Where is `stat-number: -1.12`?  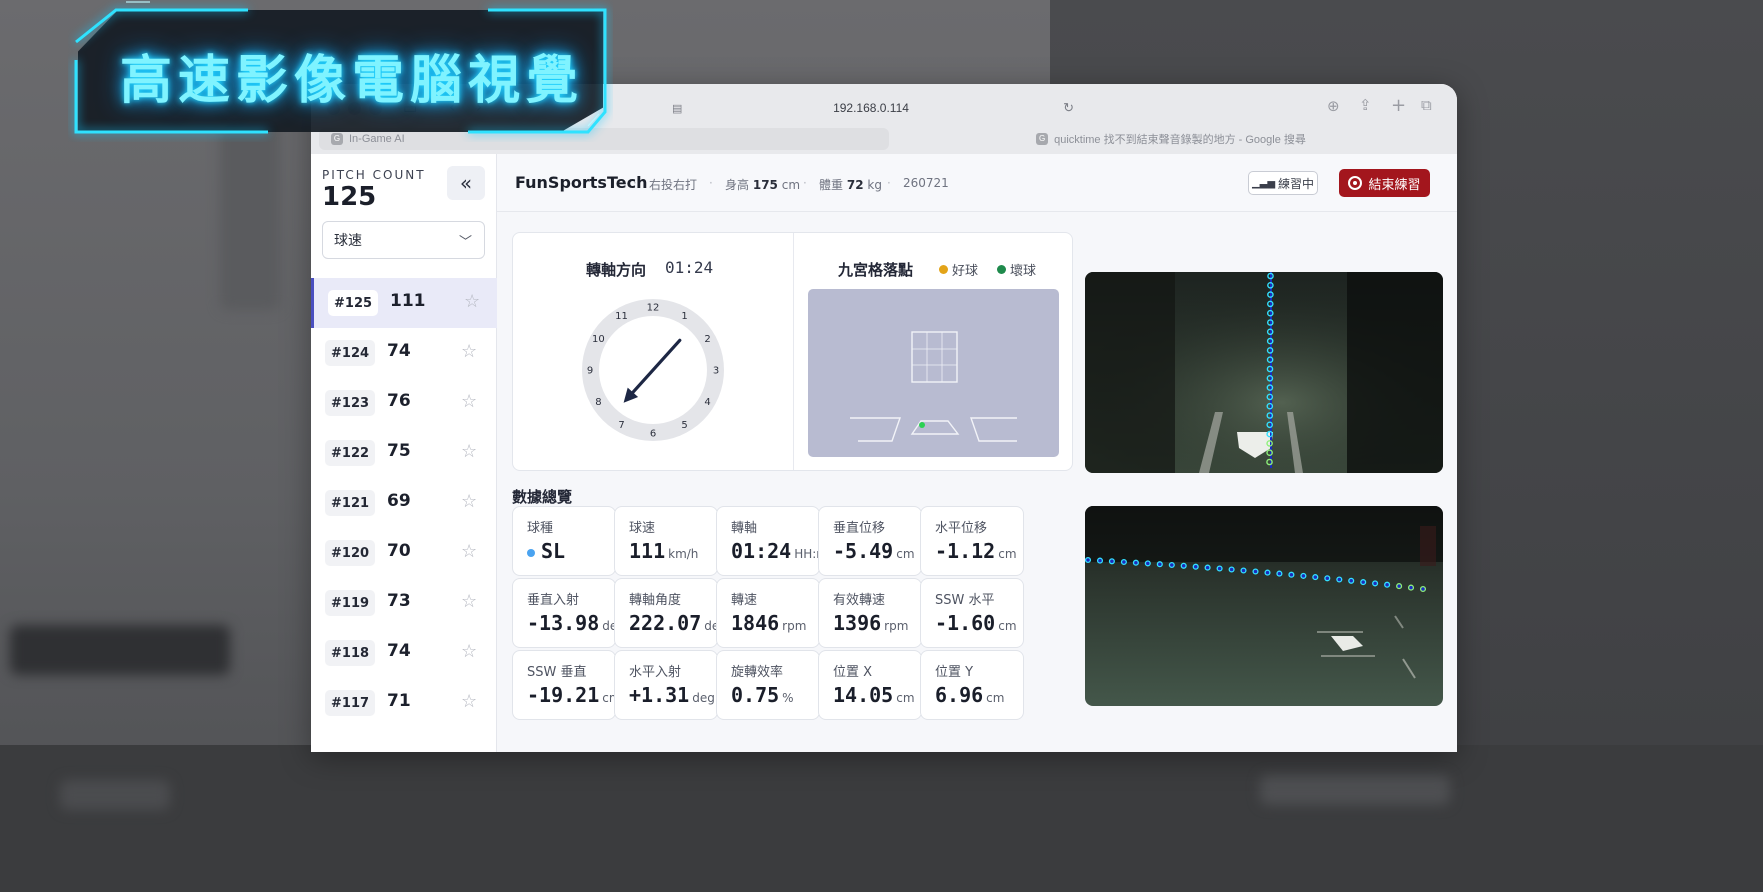
stat-number: -1.12 is located at coordinates (965, 551).